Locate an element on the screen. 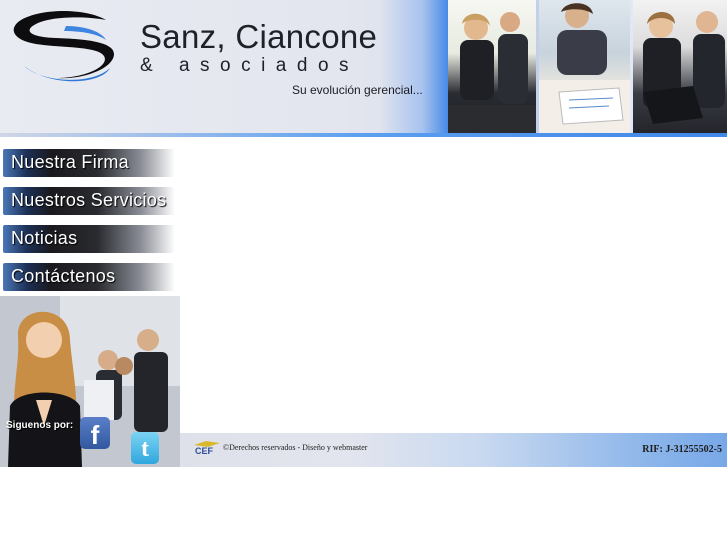  menu-item-nuestra-firma: Nuestra Firma is located at coordinates (89, 163).